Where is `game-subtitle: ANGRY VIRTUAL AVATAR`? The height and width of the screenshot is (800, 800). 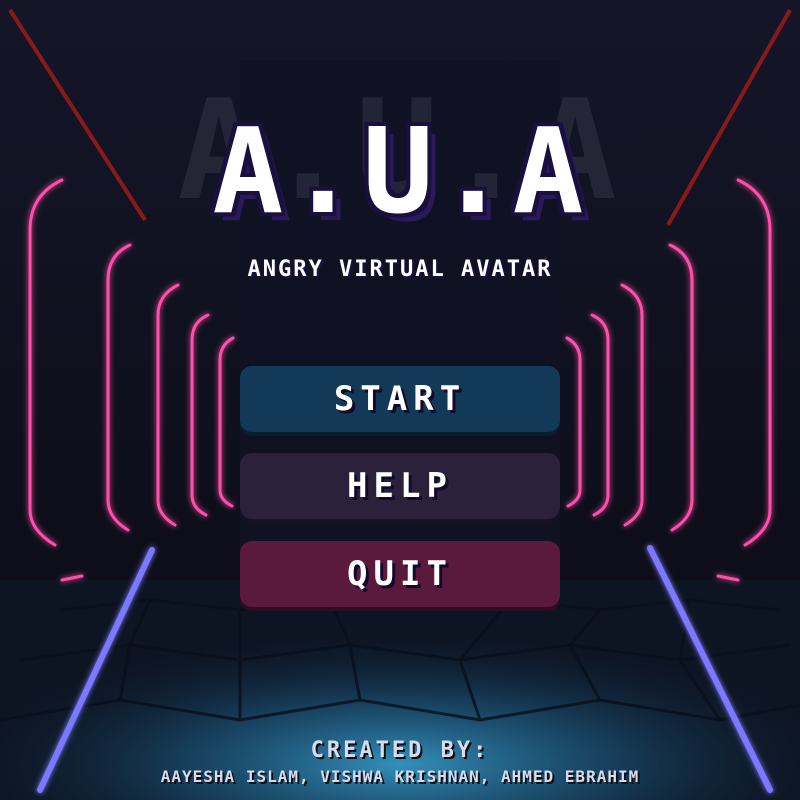
game-subtitle: ANGRY VIRTUAL AVATAR is located at coordinates (400, 269).